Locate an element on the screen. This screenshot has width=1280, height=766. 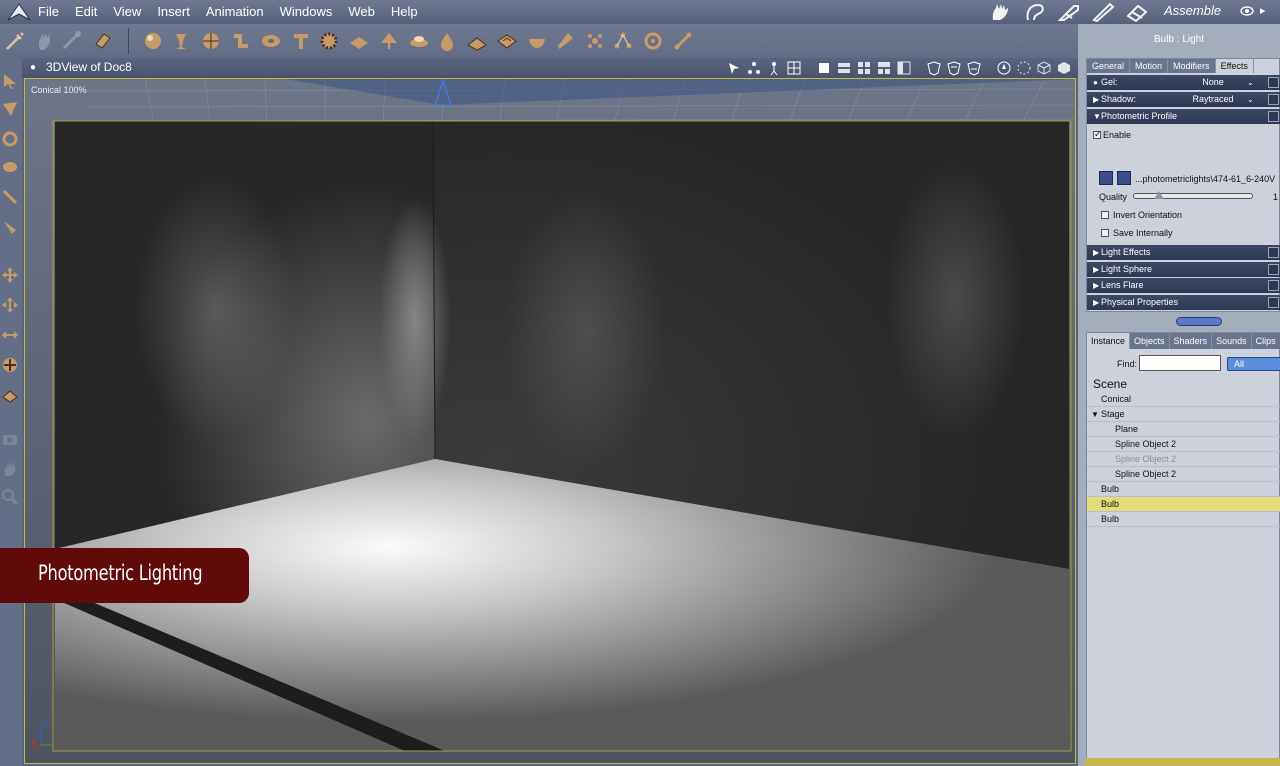
tab-sounds: Sounds is located at coordinates (1232, 341).